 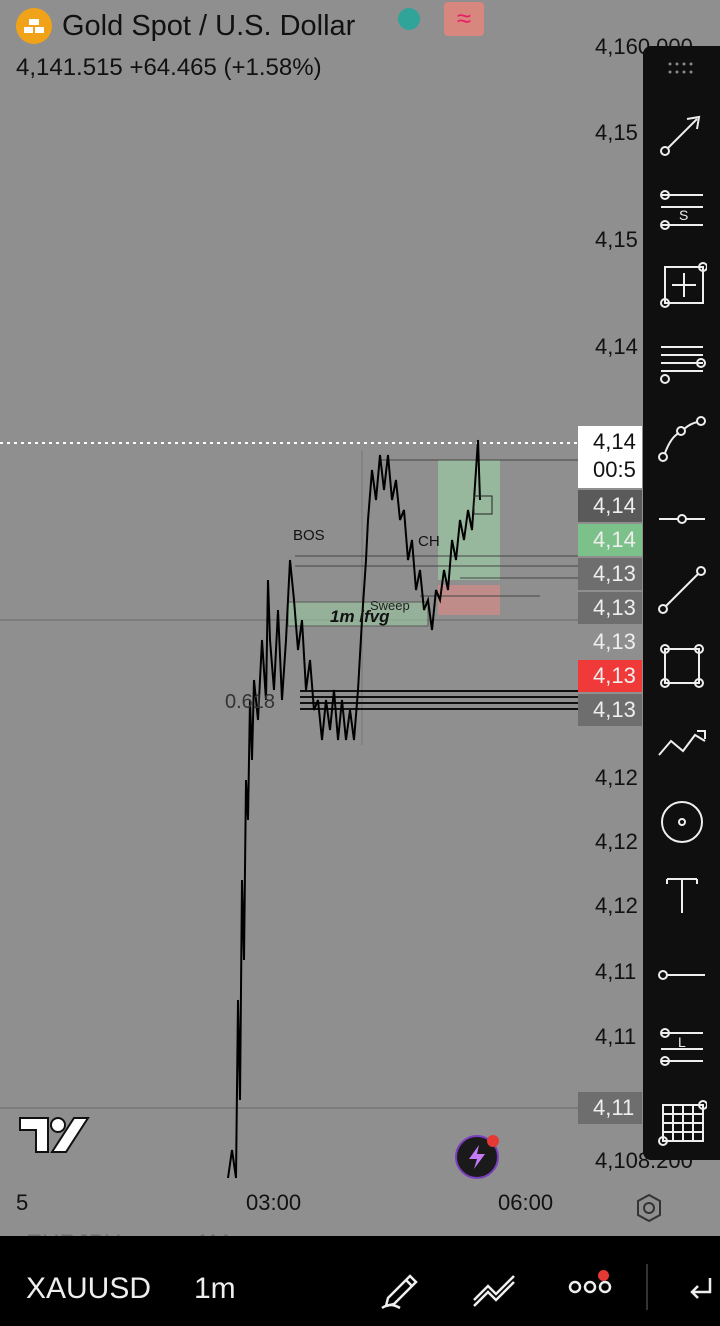 I want to click on text-icon, so click(x=681, y=894).